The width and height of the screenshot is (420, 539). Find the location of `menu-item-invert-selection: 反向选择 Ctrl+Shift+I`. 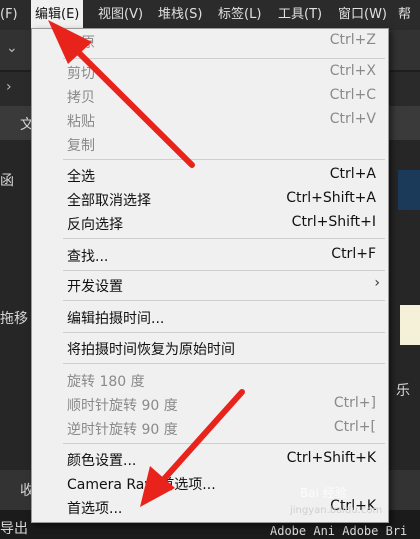

menu-item-invert-selection: 反向选择 Ctrl+Shift+I is located at coordinates (210, 223).